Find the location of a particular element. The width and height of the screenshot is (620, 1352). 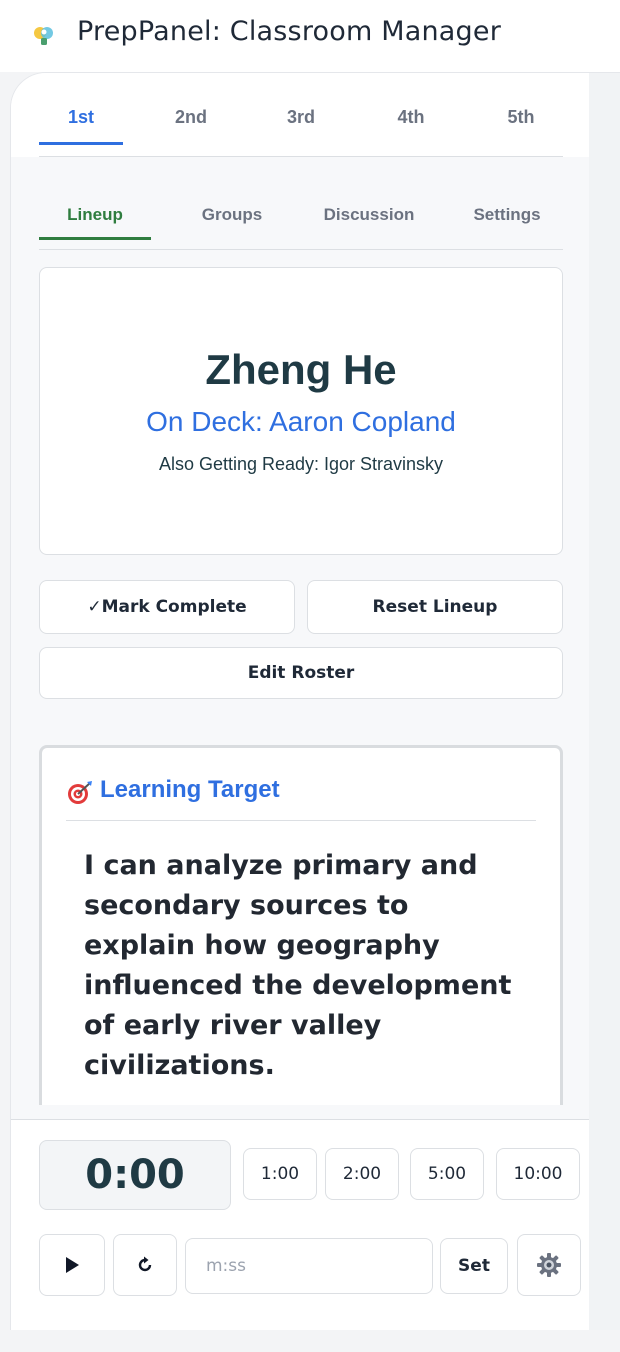

timer-settings-button is located at coordinates (549, 1265).